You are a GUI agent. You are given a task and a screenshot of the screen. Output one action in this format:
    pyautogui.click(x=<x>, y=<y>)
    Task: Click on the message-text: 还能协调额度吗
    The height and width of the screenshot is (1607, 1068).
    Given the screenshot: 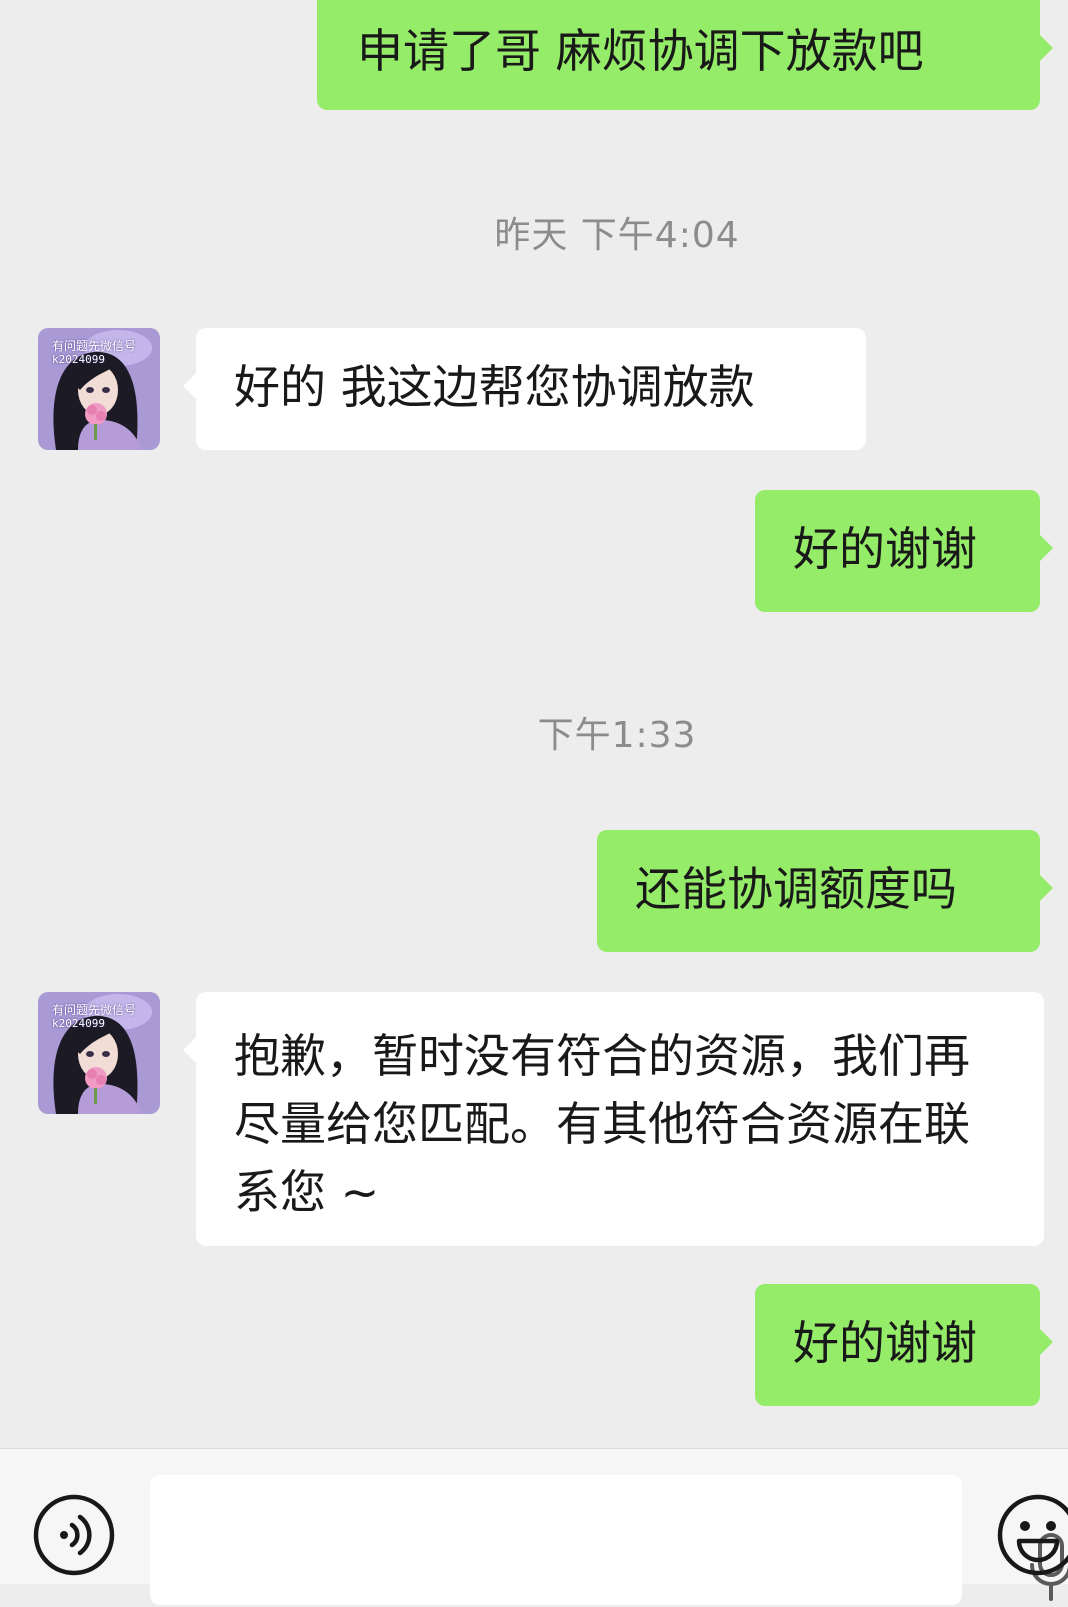 What is the action you would take?
    pyautogui.click(x=796, y=889)
    